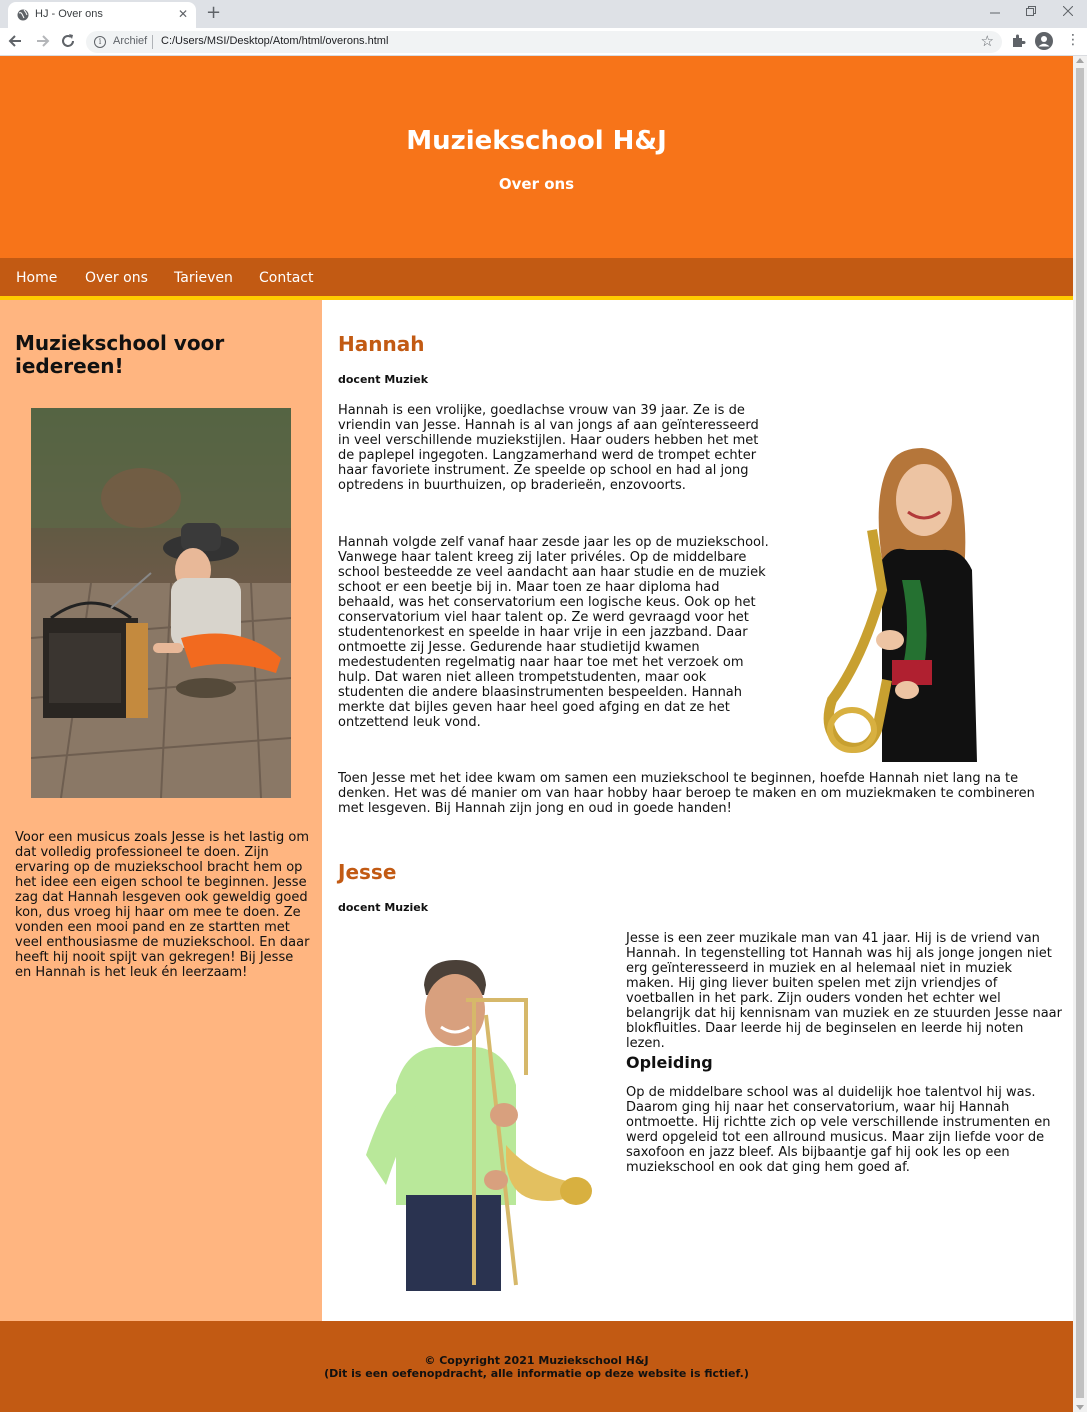  I want to click on close-window-icon, so click(1068, 11).